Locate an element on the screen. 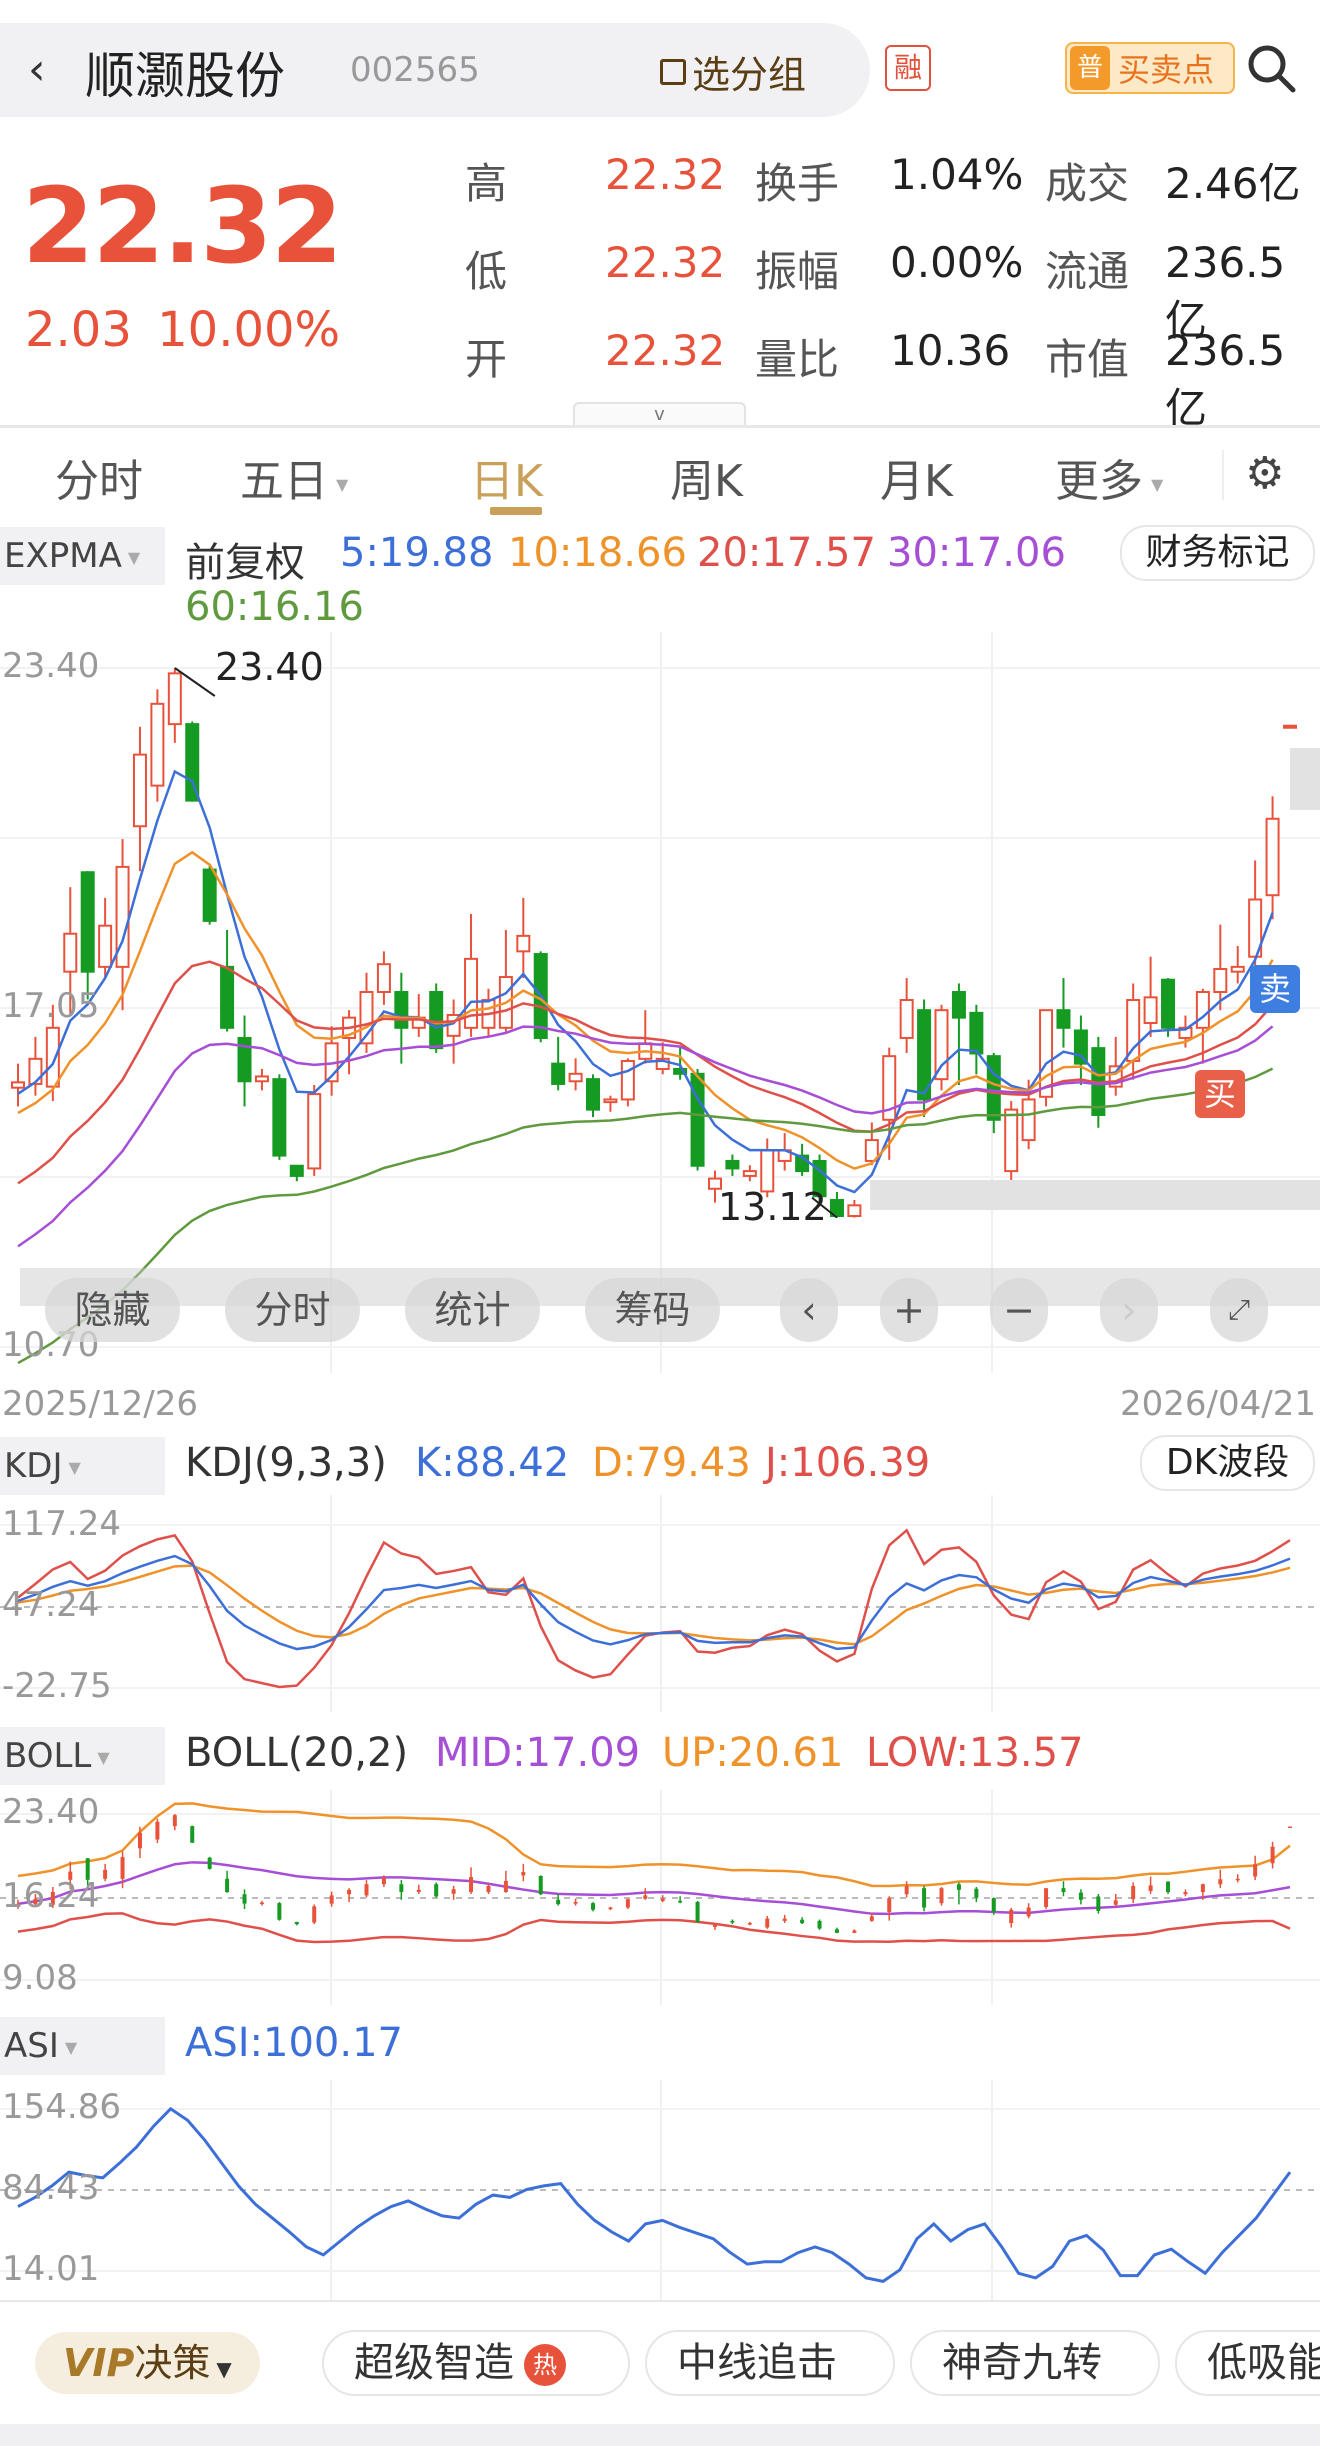  boll-up: UP:20.61 is located at coordinates (753, 1753).